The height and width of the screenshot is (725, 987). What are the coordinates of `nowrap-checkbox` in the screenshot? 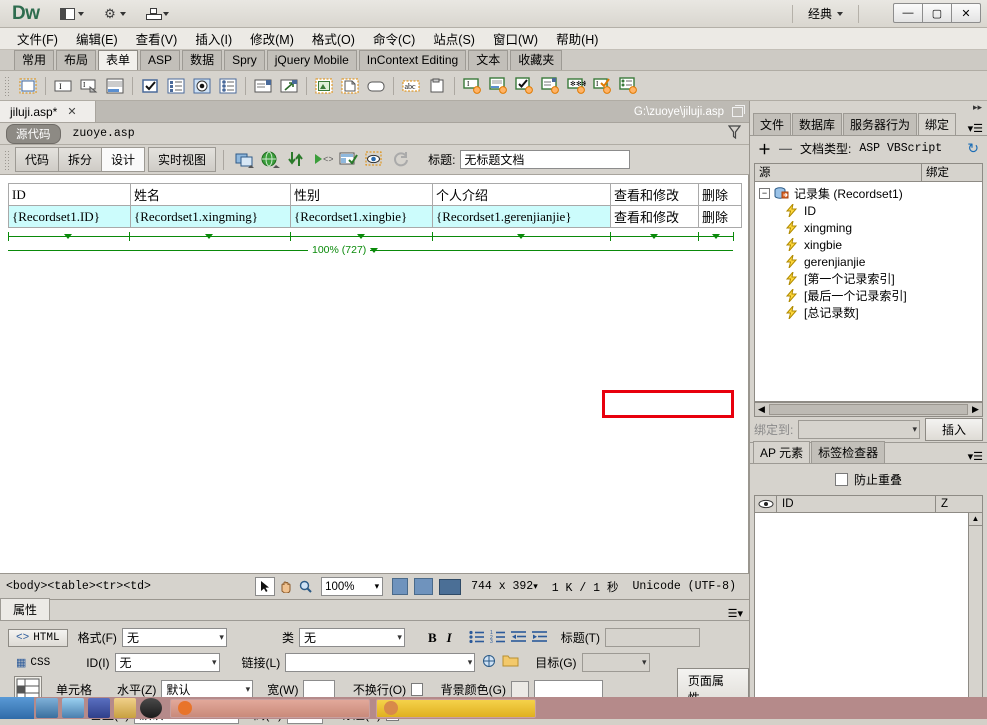 It's located at (417, 689).